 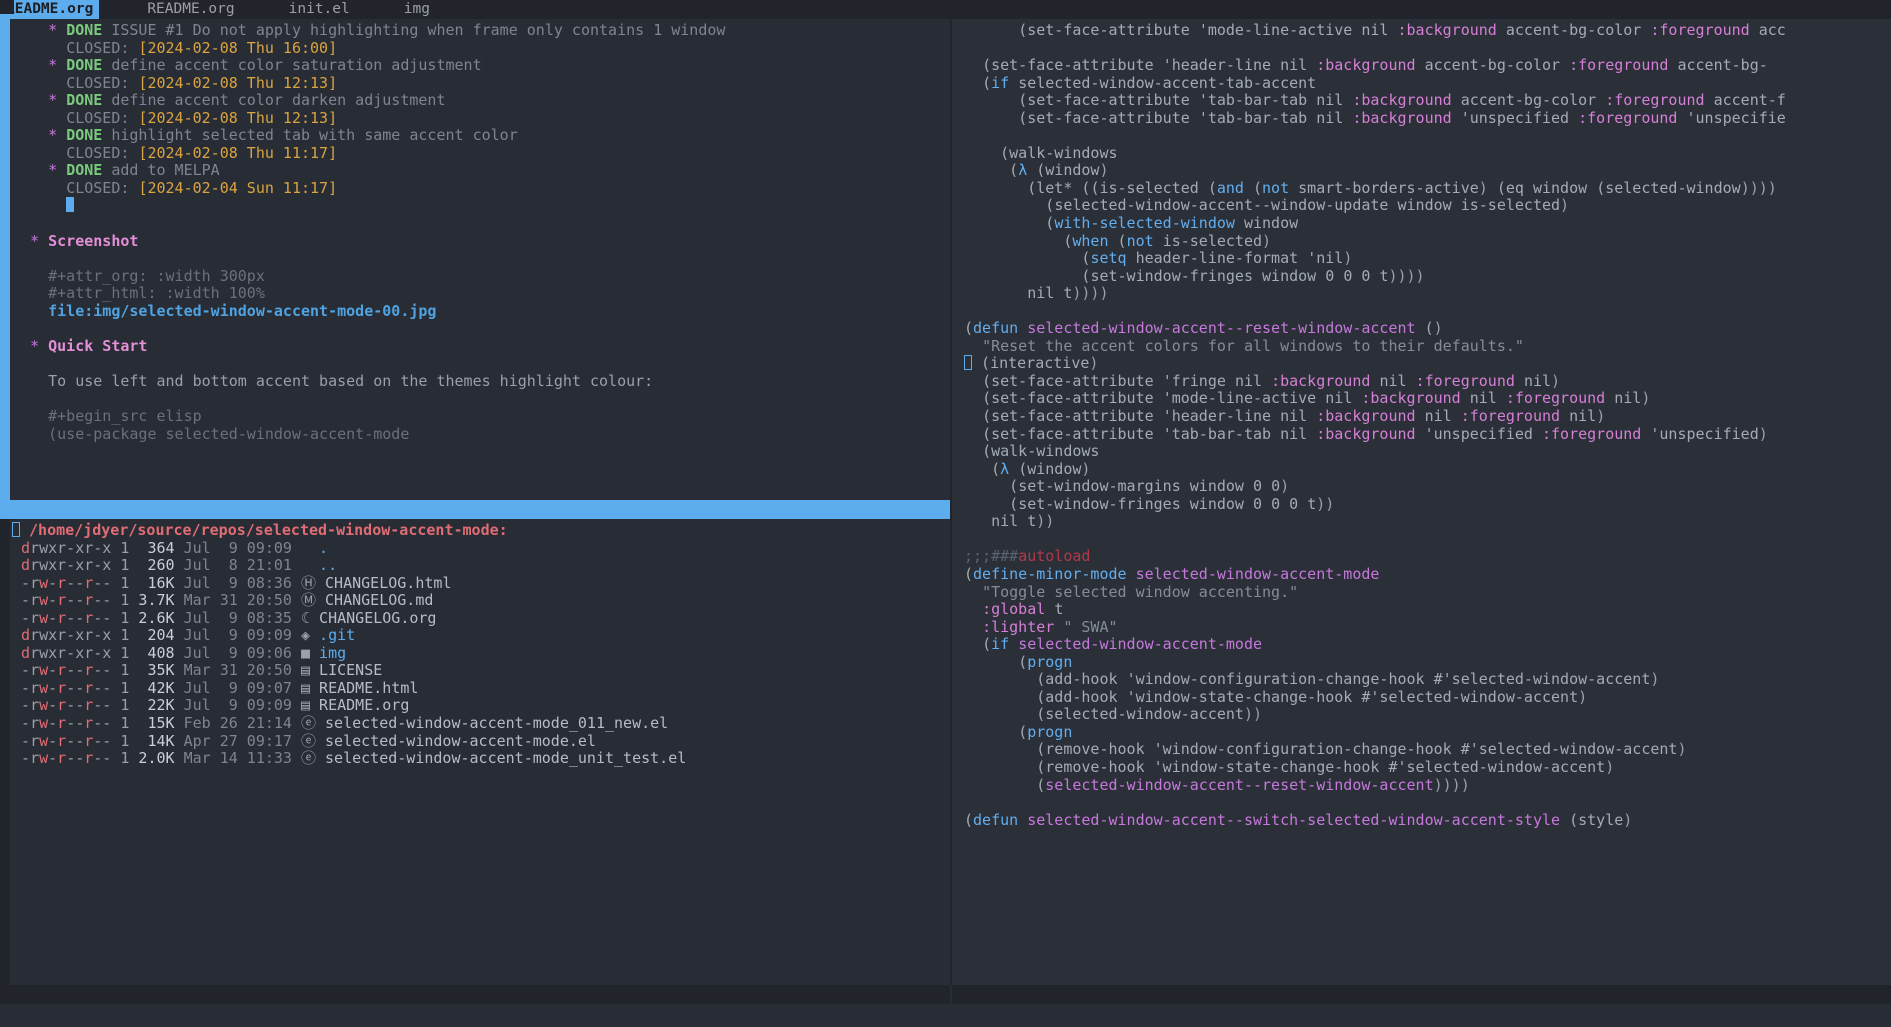 What do you see at coordinates (1054, 556) in the screenshot?
I see `elisp-autoload-cookie: autoload` at bounding box center [1054, 556].